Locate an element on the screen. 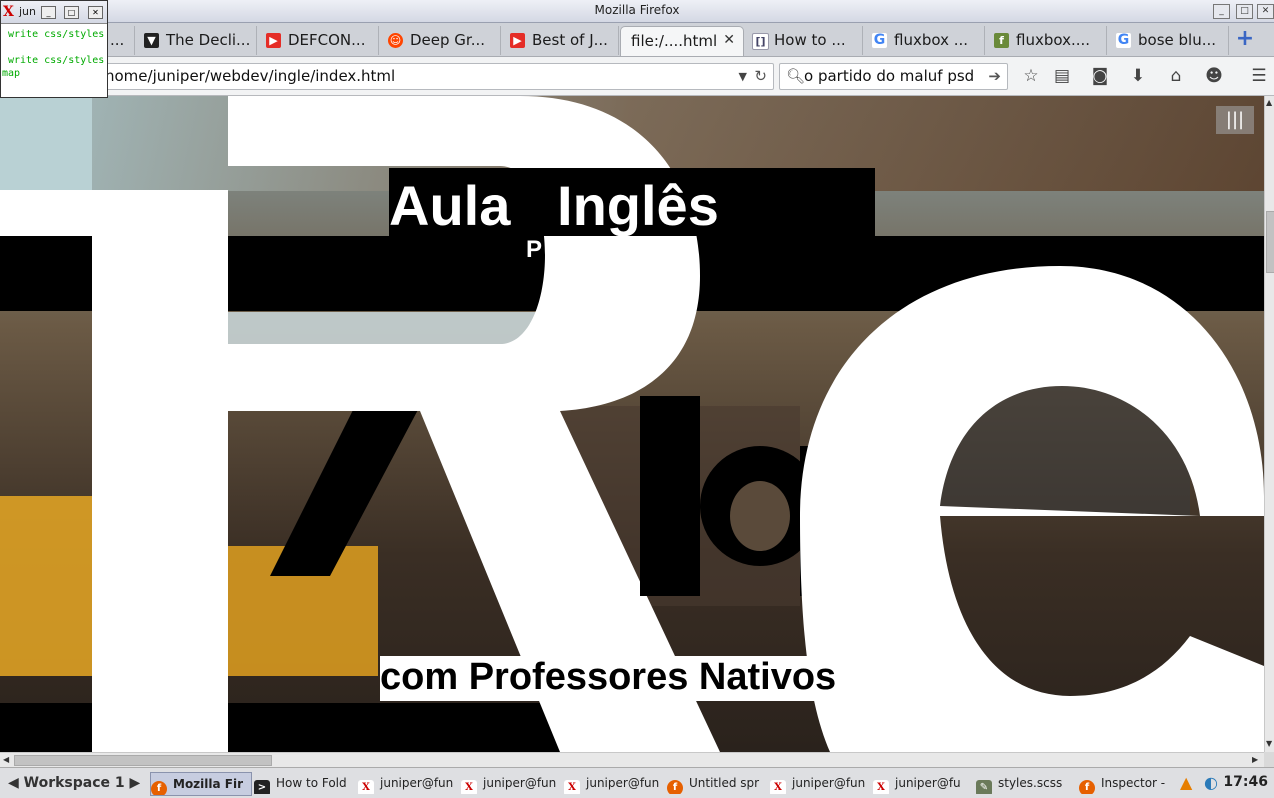  url-bar: home/juniper/webdev/ingle/index.html ▼ ↻ is located at coordinates (437, 76).